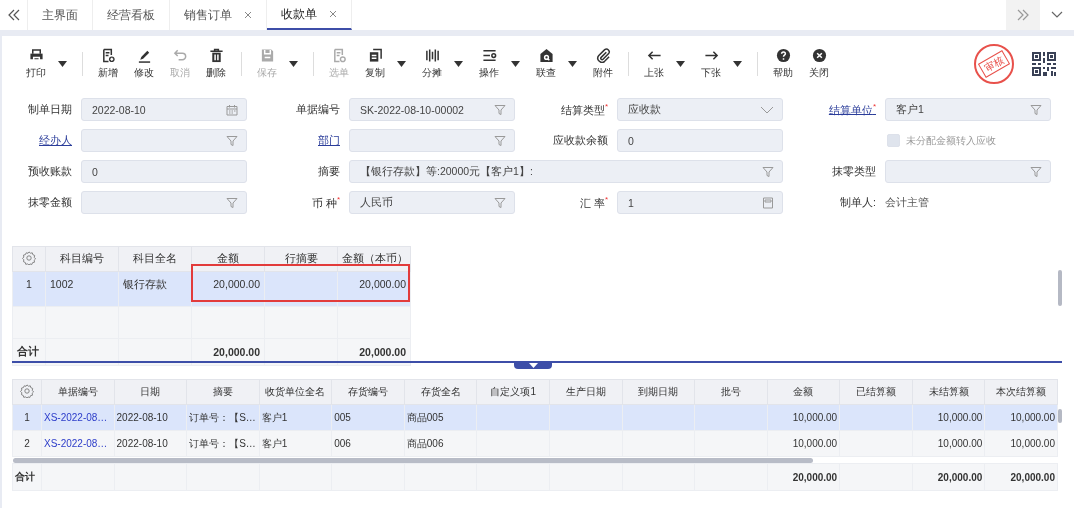 The height and width of the screenshot is (508, 1074). I want to click on column-header: 存货编号, so click(368, 392).